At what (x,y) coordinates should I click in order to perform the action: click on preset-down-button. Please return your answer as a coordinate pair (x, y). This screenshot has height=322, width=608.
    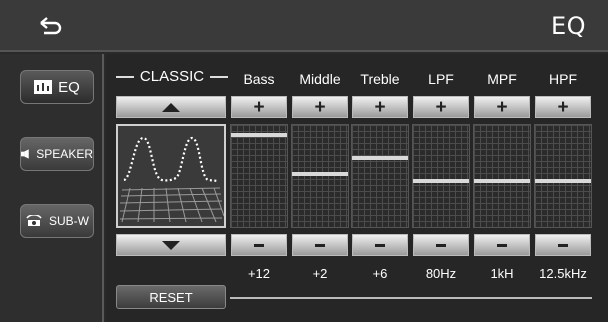
    Looking at the image, I should click on (171, 245).